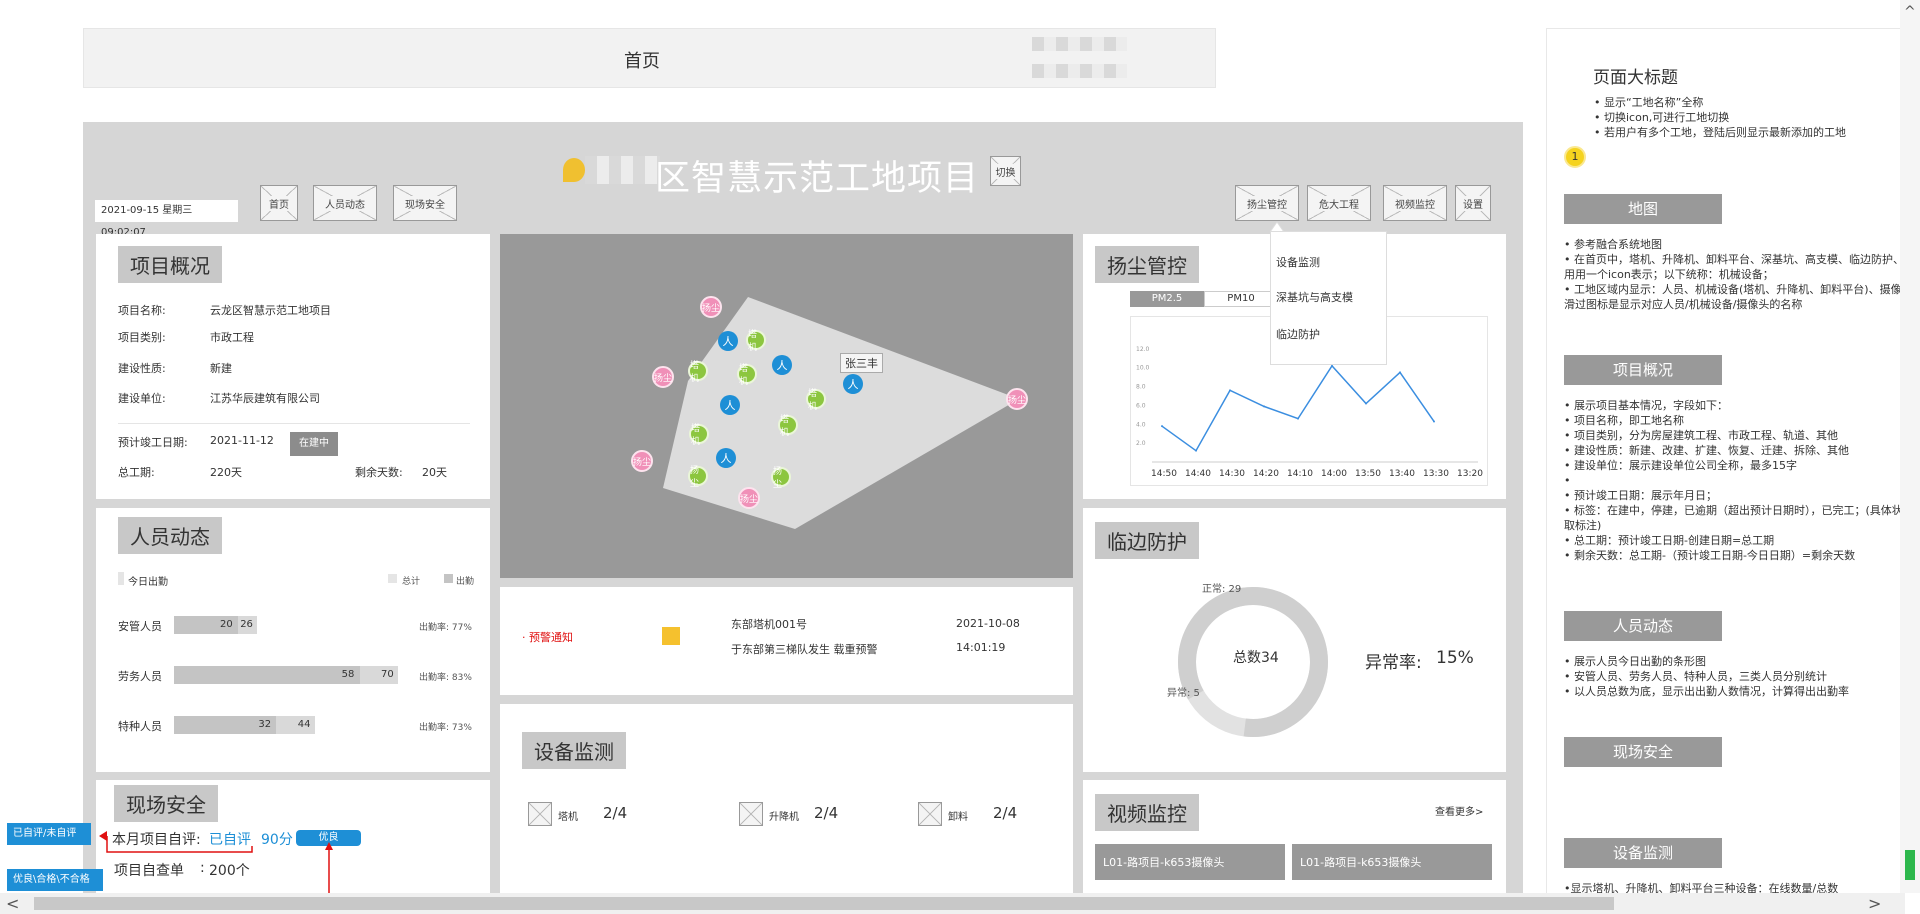 This screenshot has height=914, width=1920. I want to click on horizontal-scrollbar: < >, so click(952, 903).